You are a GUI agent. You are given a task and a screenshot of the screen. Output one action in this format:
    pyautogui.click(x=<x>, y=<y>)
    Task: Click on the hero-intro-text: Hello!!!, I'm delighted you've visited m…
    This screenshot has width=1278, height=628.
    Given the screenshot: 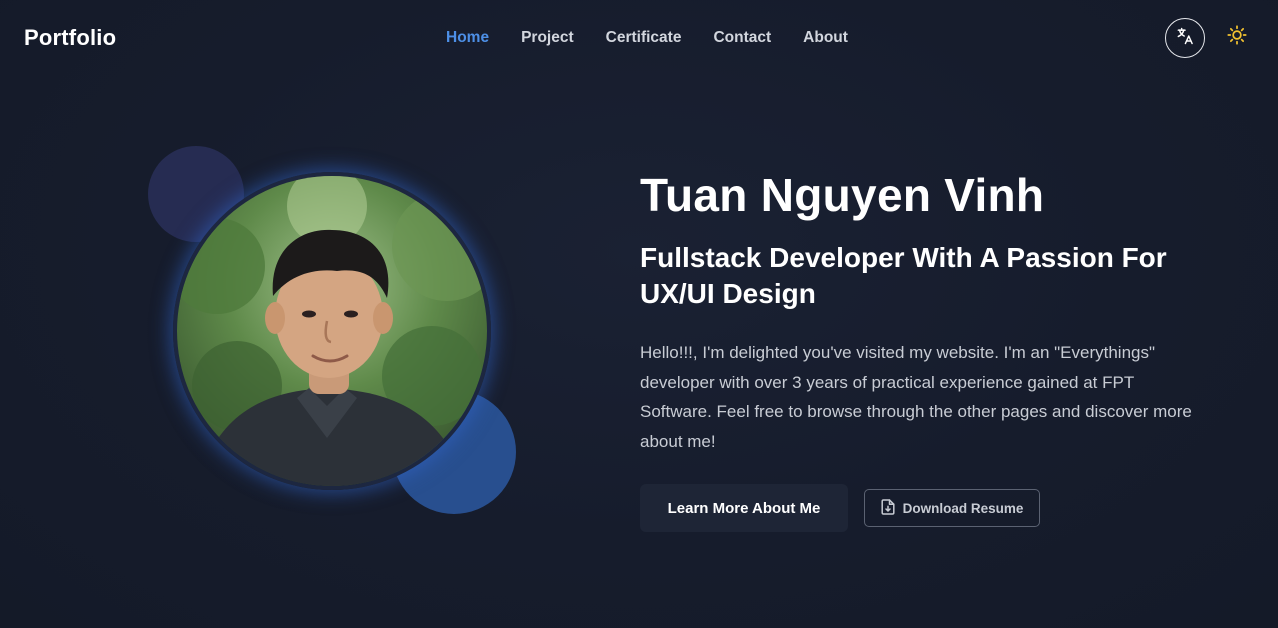 What is the action you would take?
    pyautogui.click(x=916, y=397)
    